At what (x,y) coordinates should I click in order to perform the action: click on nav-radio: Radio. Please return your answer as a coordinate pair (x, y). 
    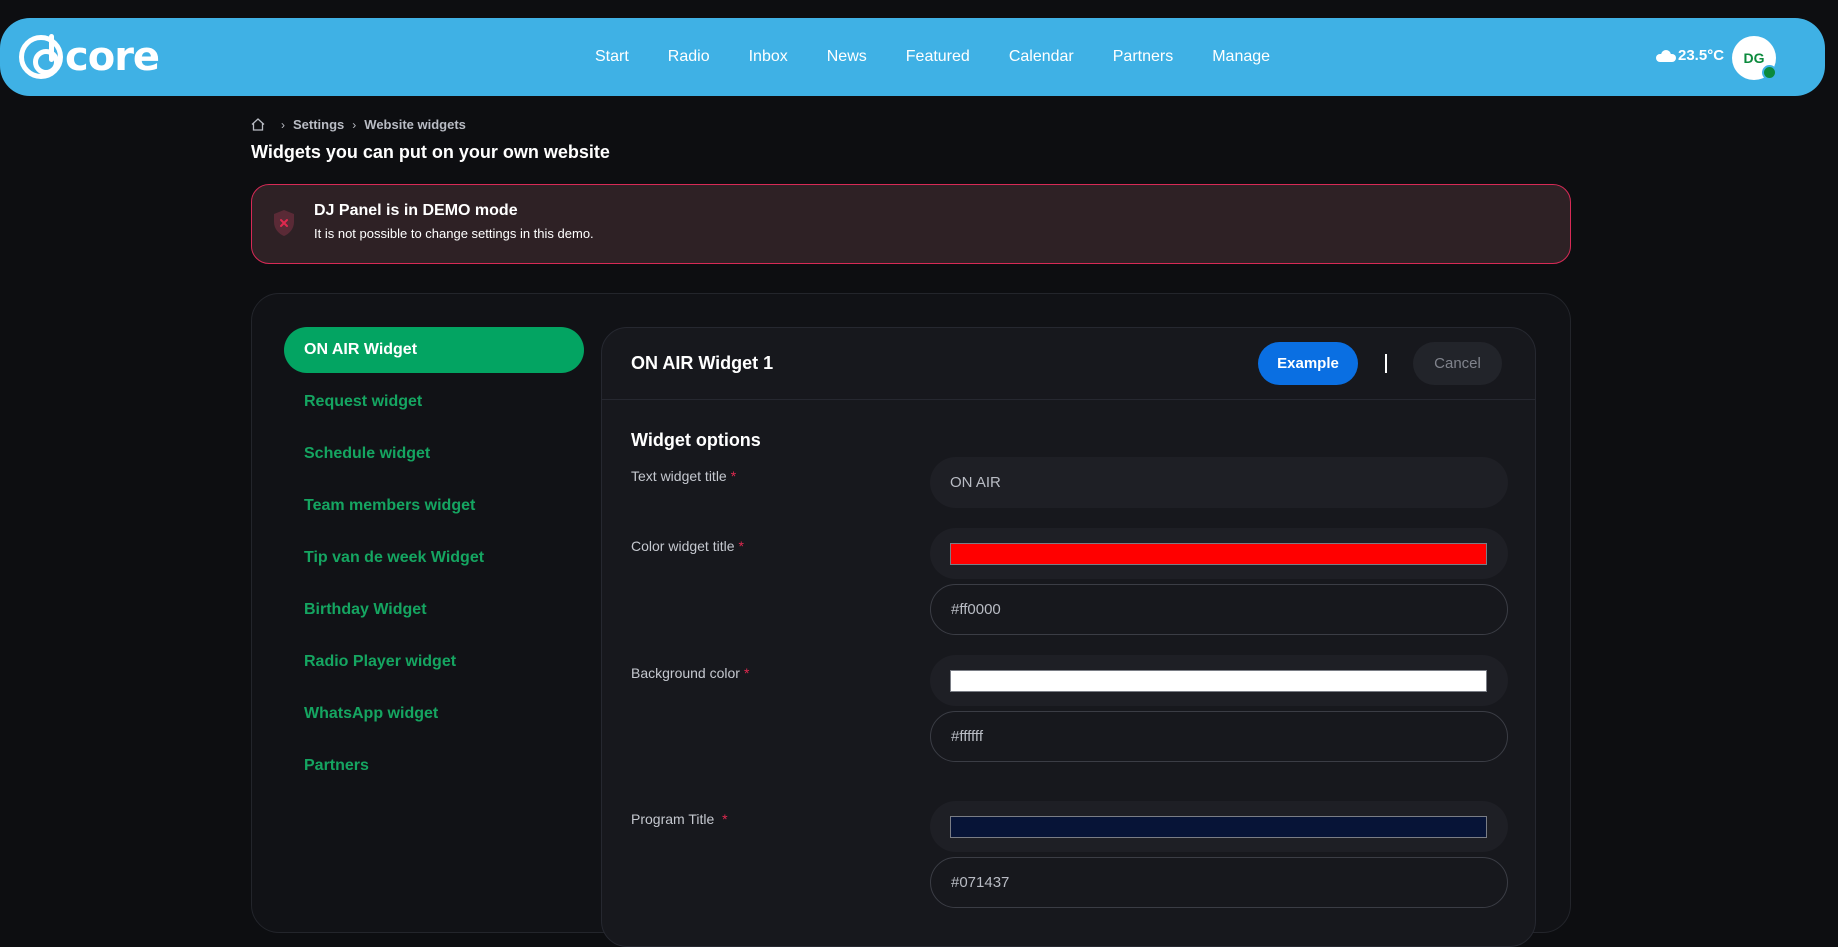
    Looking at the image, I should click on (689, 57).